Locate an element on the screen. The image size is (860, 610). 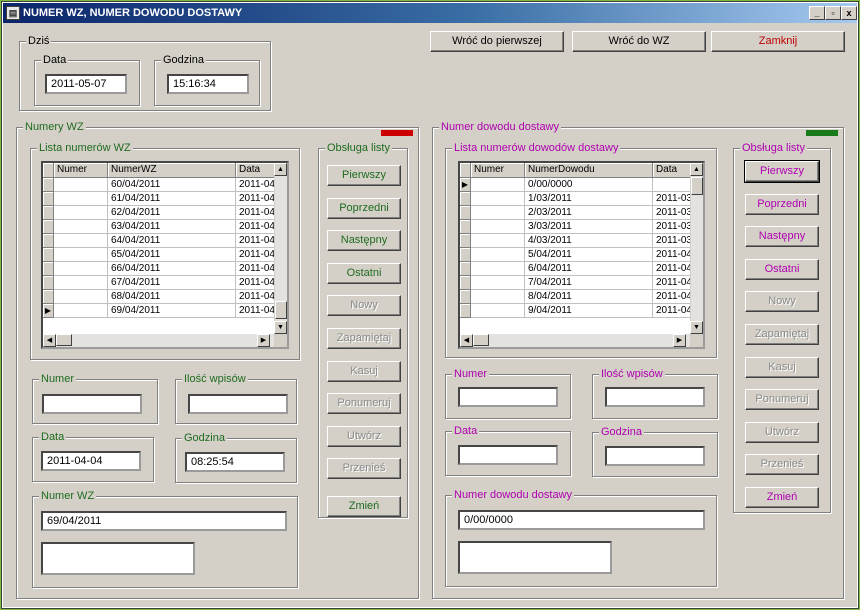
table-row: ▶ 69/04/2011 2011-04- is located at coordinates (161, 311).